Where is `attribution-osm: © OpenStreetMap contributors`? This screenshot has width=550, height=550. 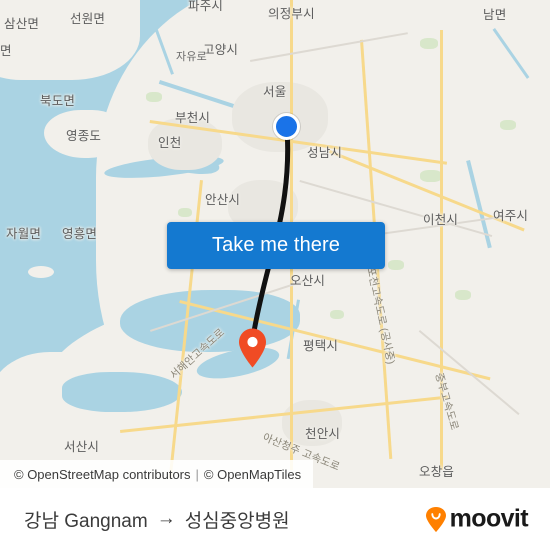
attribution-osm: © OpenStreetMap contributors is located at coordinates (102, 474).